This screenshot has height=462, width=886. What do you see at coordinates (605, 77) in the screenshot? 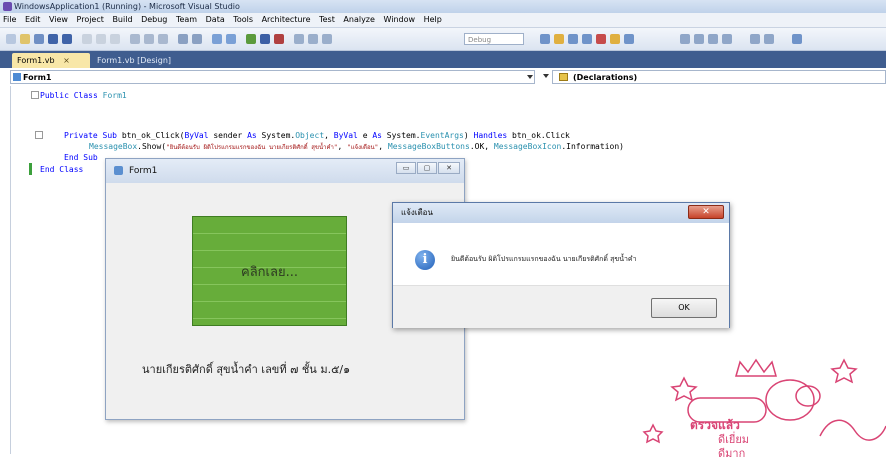
I see `method-name-value: (Declarations)` at bounding box center [605, 77].